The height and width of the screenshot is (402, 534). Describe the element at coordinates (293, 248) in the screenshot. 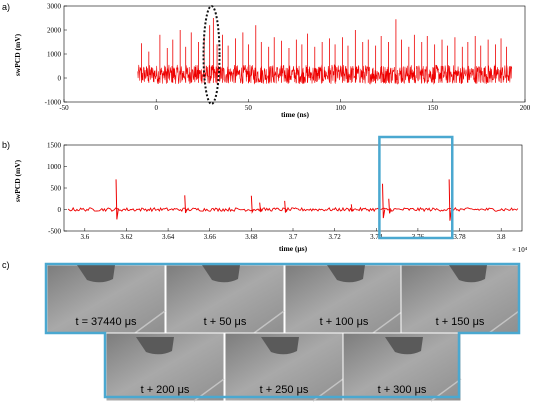

I see `panel-b-x-axis-label: time (μs)` at that location.